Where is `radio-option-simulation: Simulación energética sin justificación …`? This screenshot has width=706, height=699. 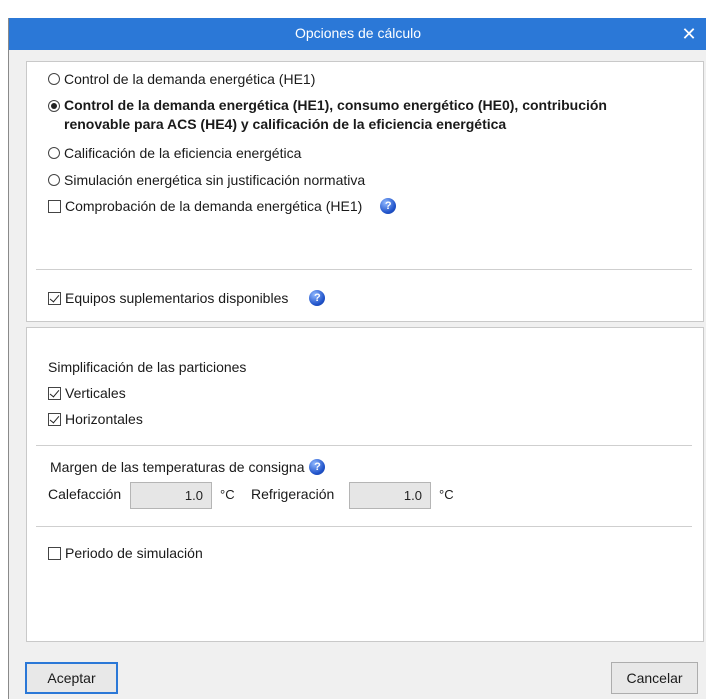
radio-option-simulation: Simulación energética sin justificación … is located at coordinates (206, 180).